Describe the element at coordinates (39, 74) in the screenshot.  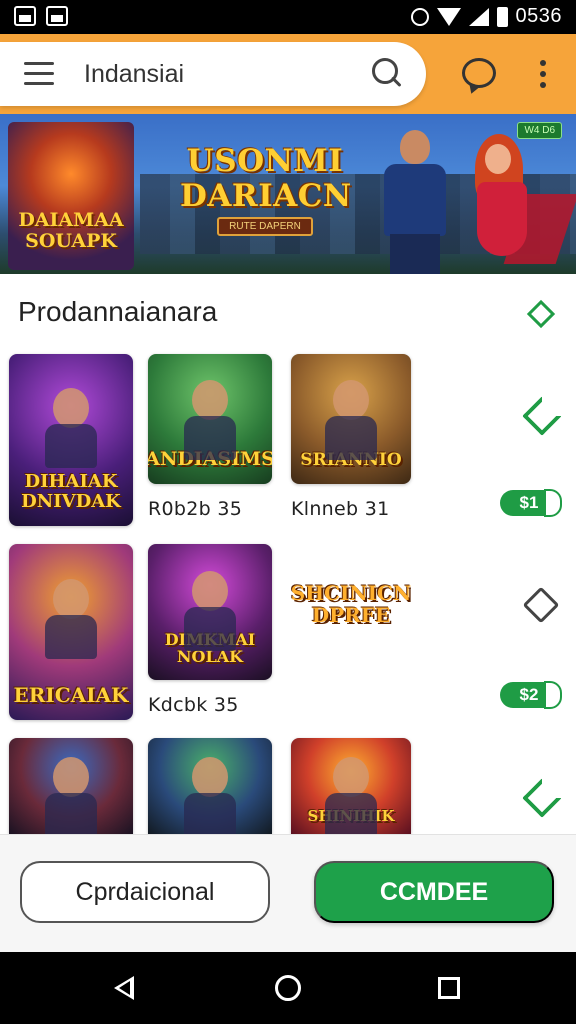
I see `menu-icon` at that location.